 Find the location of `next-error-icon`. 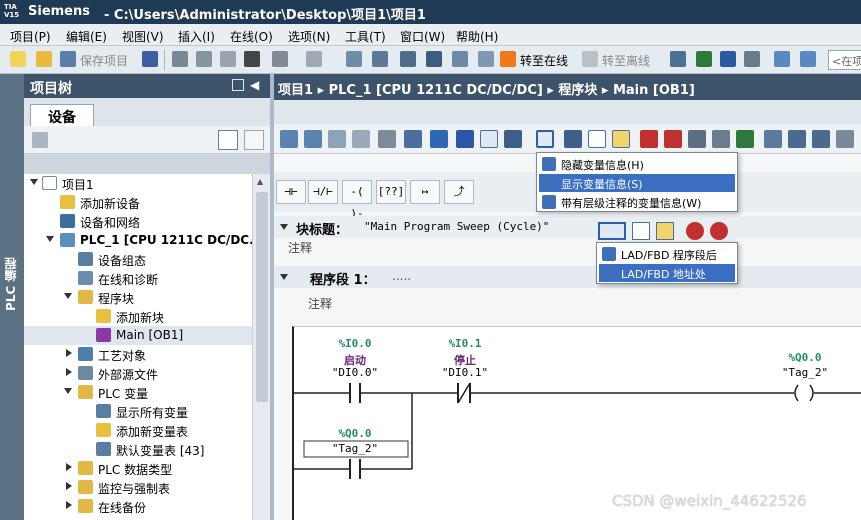

next-error-icon is located at coordinates (719, 231).